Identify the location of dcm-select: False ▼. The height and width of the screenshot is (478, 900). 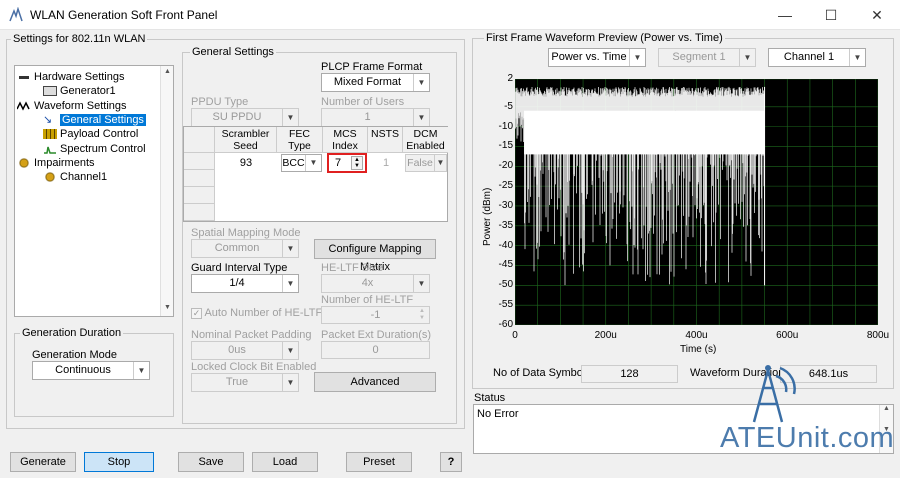
(426, 163).